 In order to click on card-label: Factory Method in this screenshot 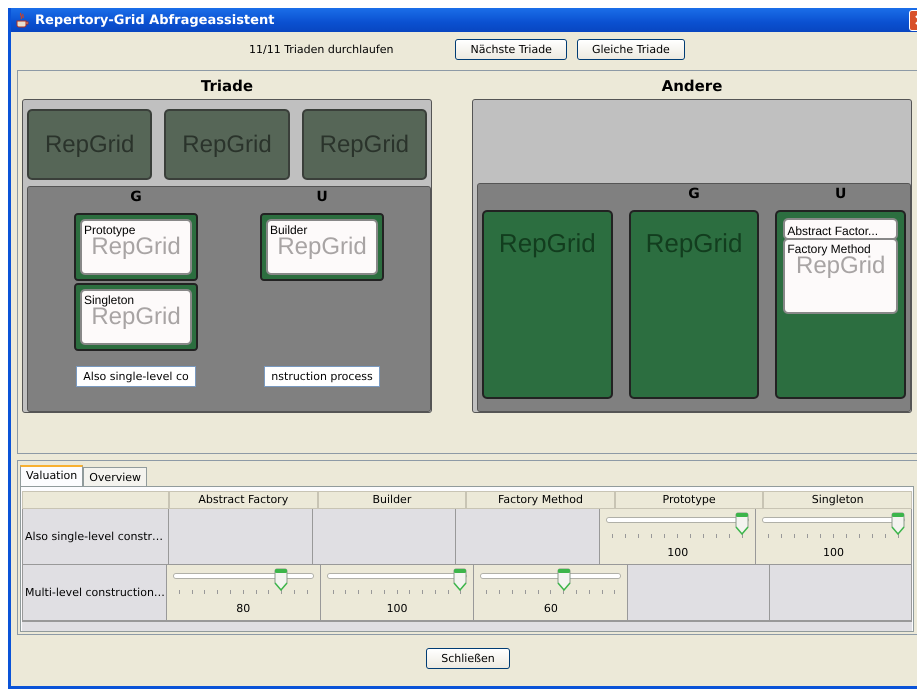, I will do `click(829, 249)`.